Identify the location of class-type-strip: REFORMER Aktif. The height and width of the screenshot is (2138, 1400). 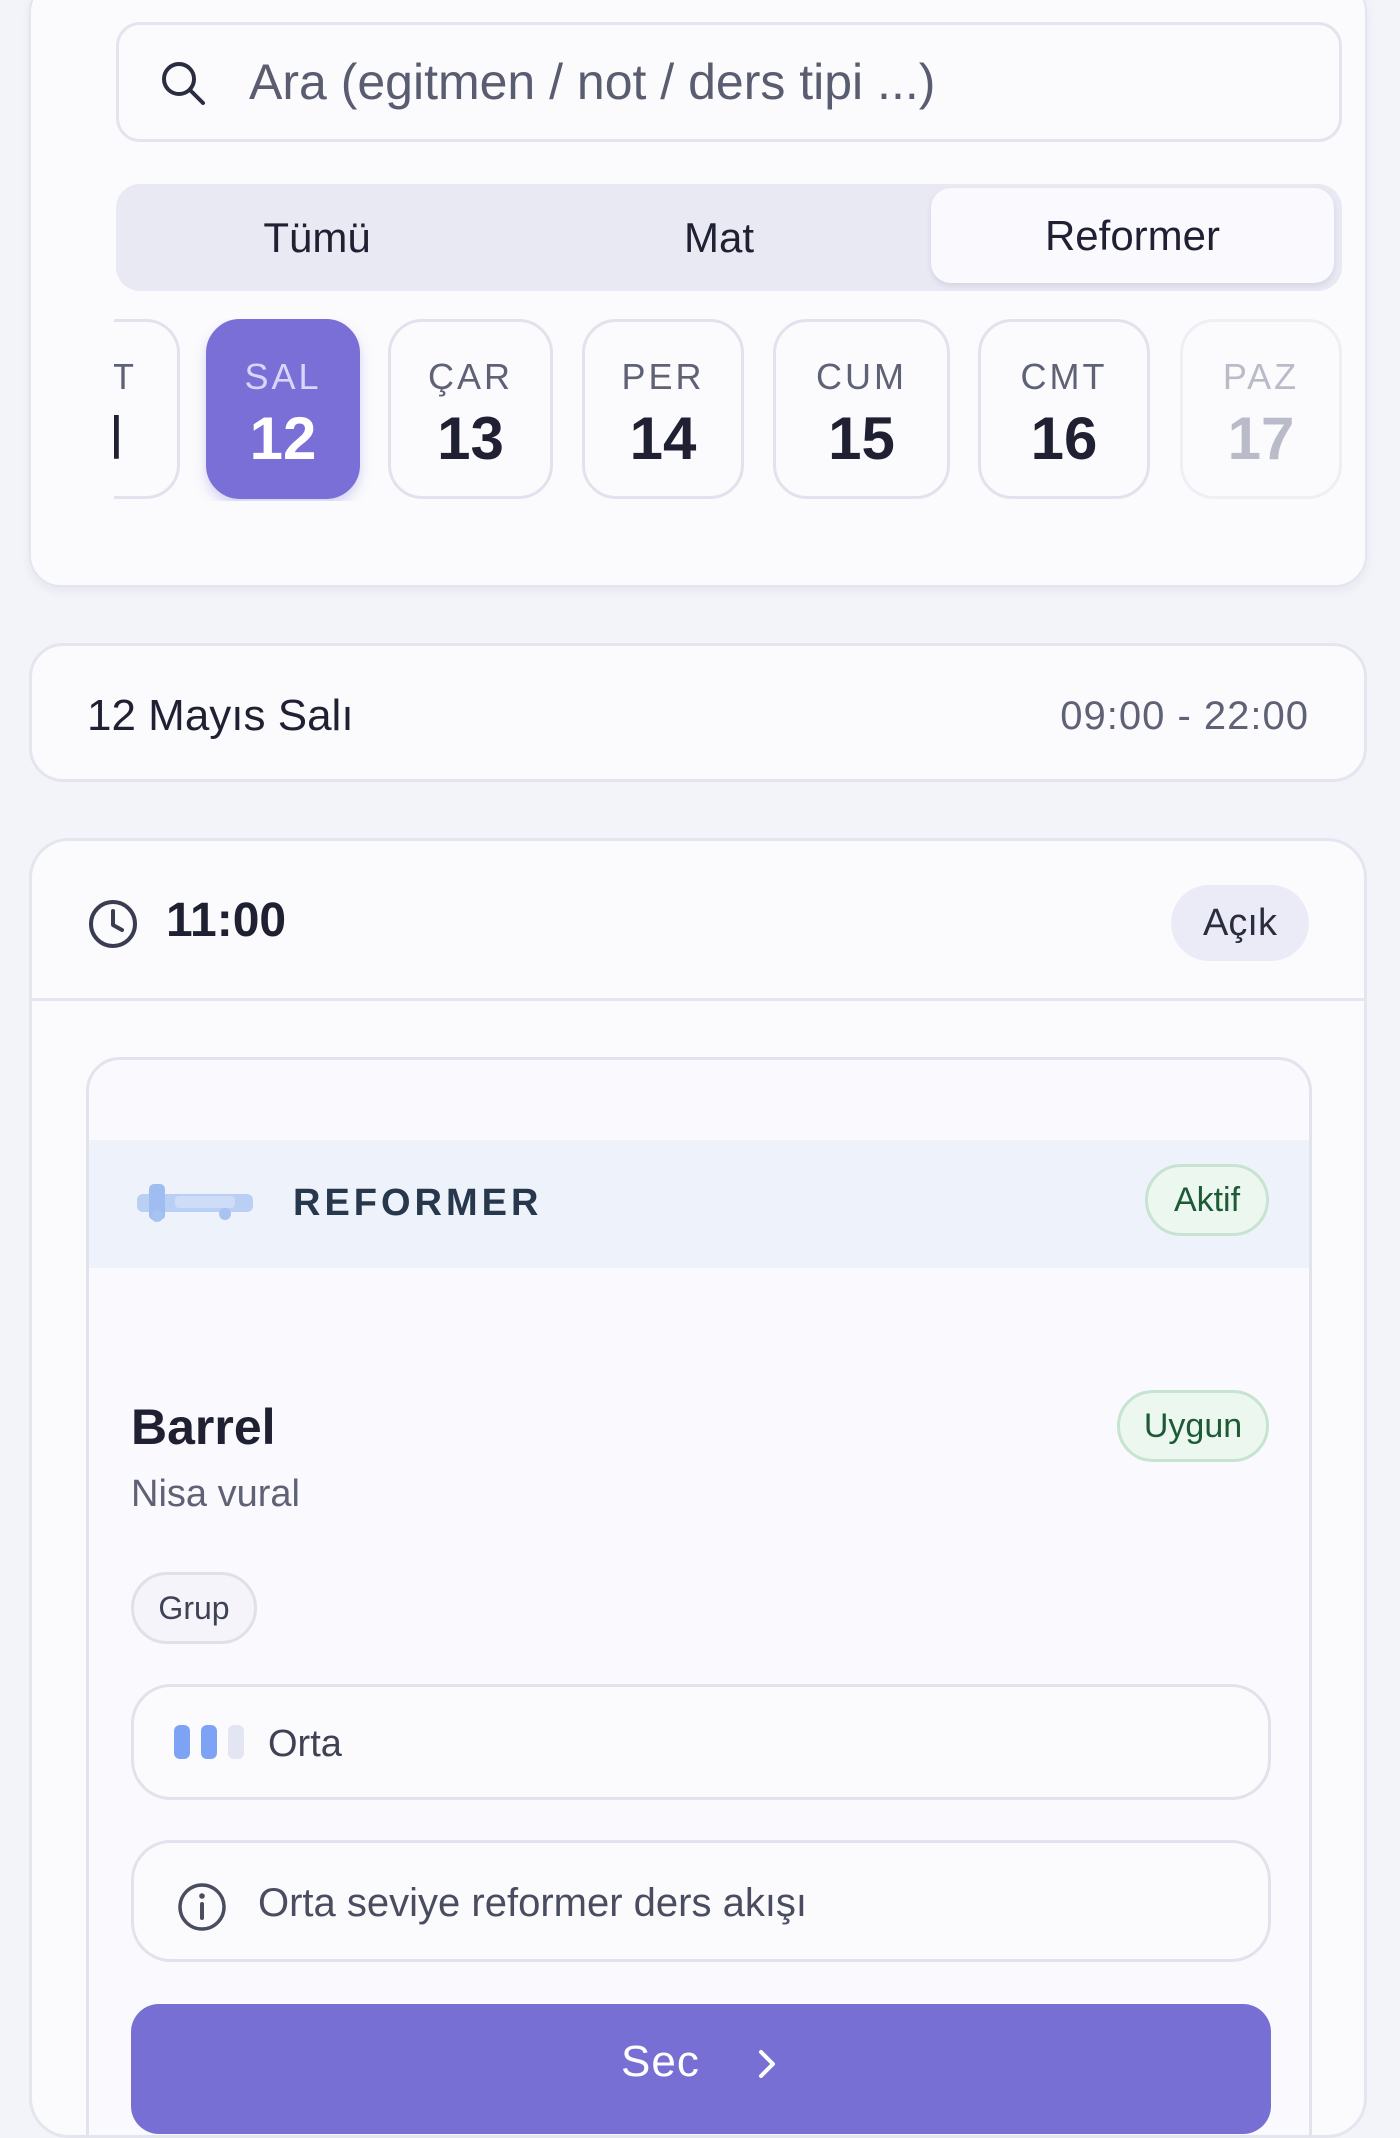
(699, 1204).